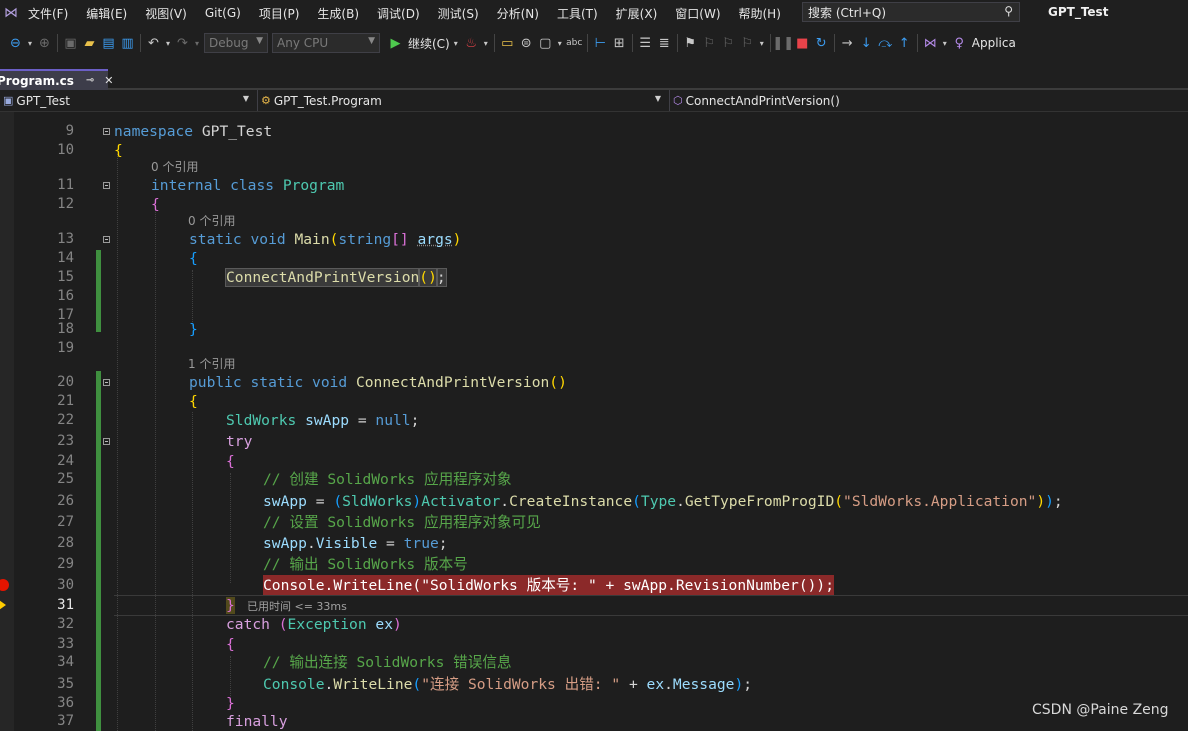  I want to click on show-next-statement-icon: →, so click(847, 43).